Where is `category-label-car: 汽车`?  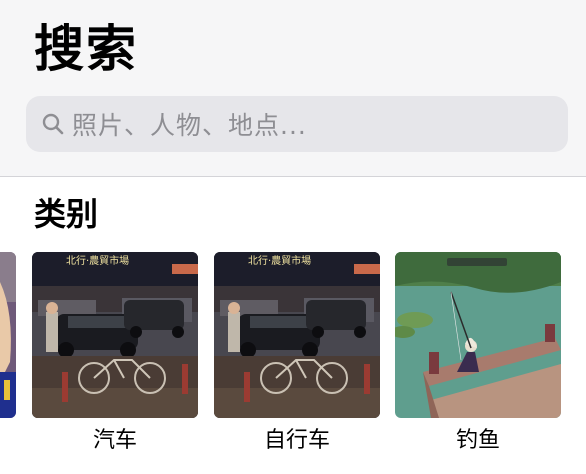
category-label-car: 汽车 is located at coordinates (114, 440).